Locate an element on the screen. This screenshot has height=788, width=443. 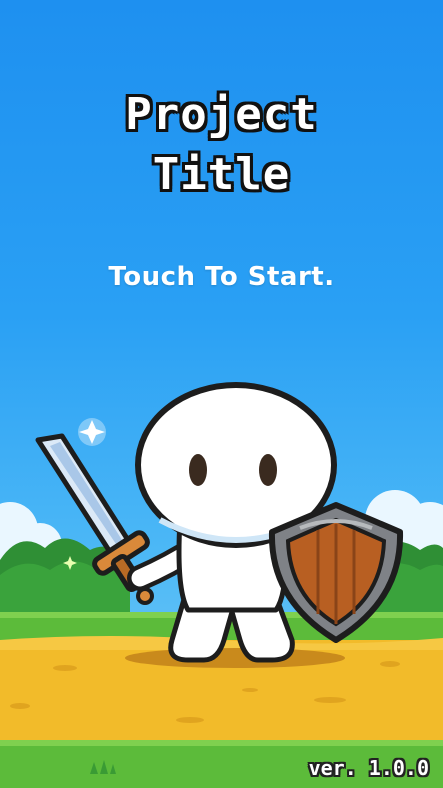
version-label: ver. 1.0.0 is located at coordinates (368, 768).